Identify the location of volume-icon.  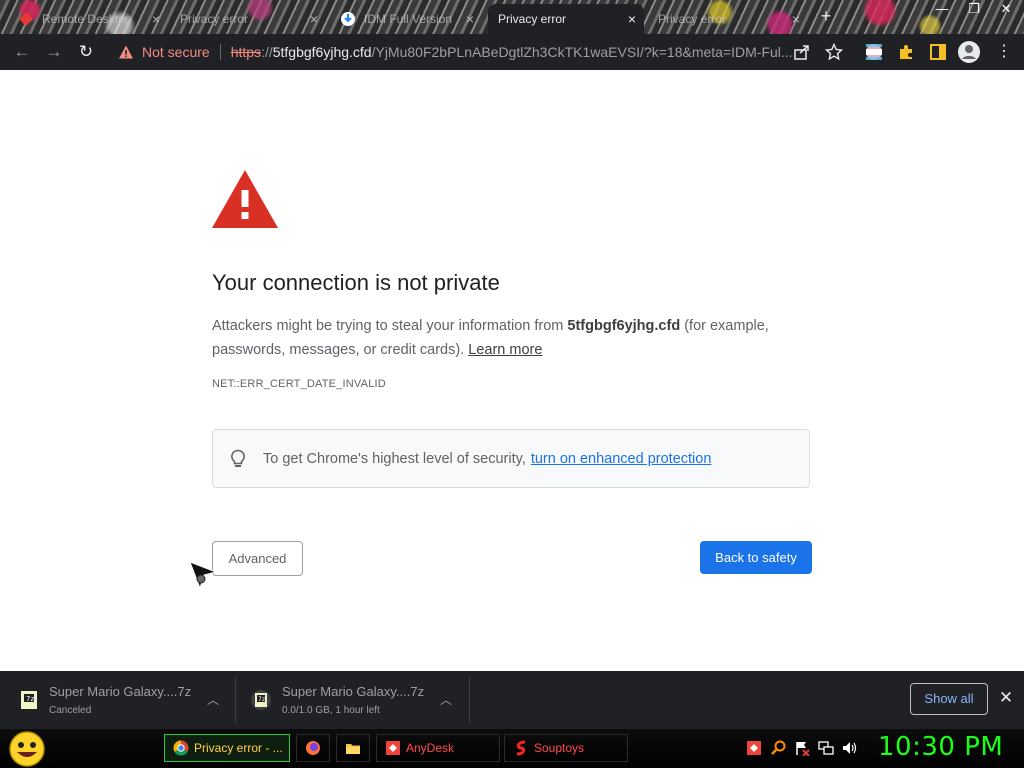
(850, 748).